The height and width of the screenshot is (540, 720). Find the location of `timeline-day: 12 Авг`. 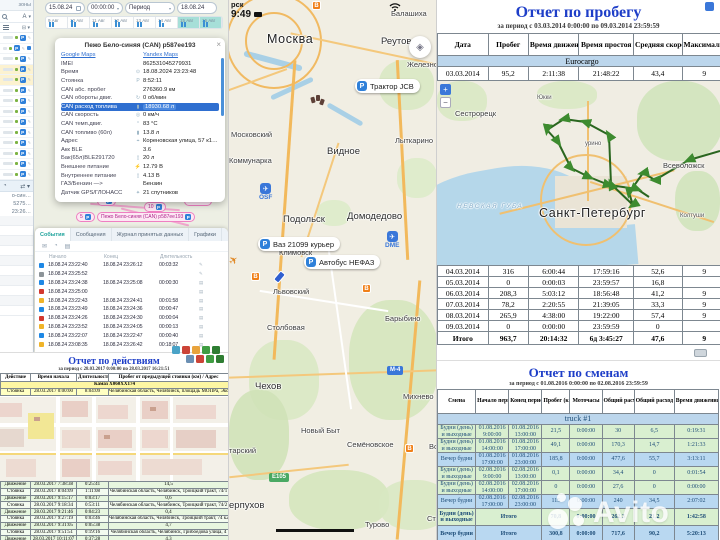

timeline-day: 12 Авг is located at coordinates (123, 22).